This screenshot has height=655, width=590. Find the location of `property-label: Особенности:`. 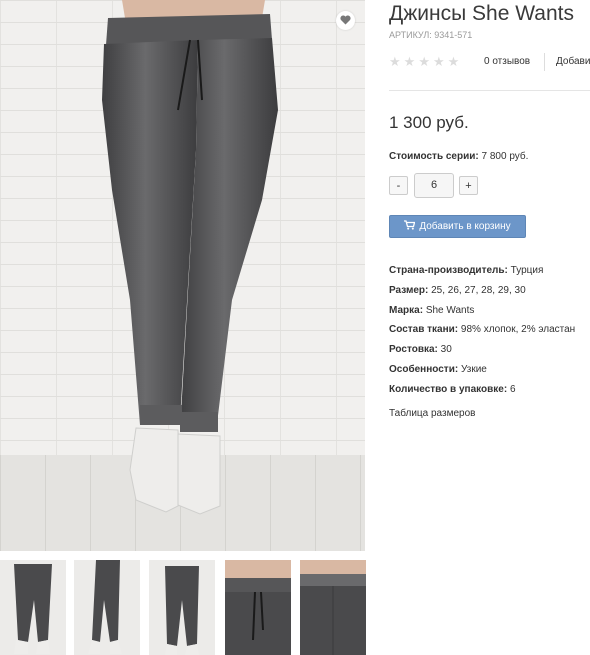

property-label: Особенности: is located at coordinates (424, 369).